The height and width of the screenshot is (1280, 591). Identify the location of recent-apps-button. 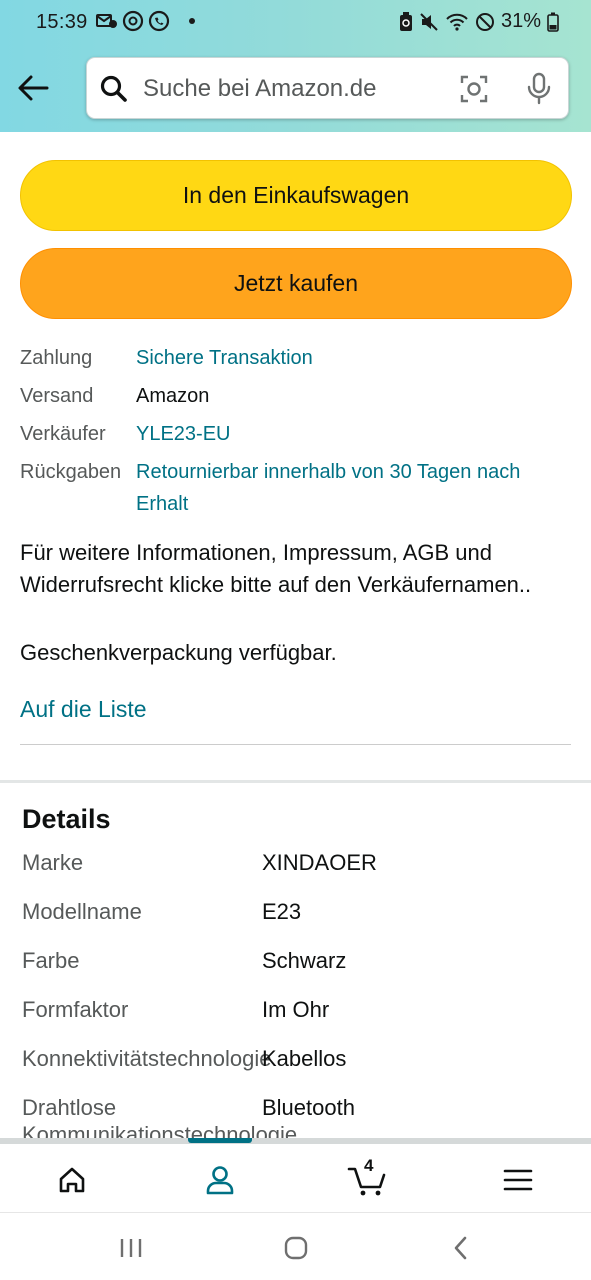
(131, 1248).